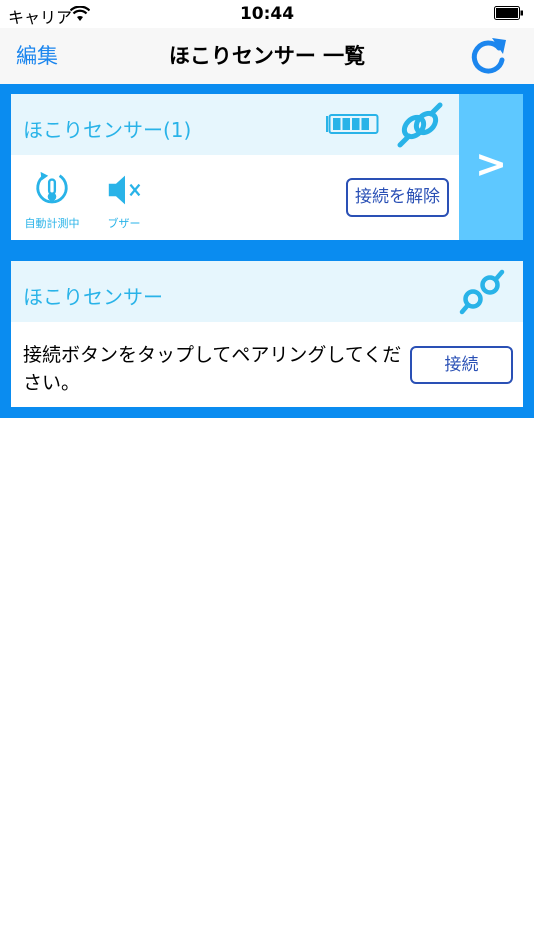 This screenshot has width=534, height=950. Describe the element at coordinates (482, 292) in the screenshot. I see `disconnected-link-icon` at that location.